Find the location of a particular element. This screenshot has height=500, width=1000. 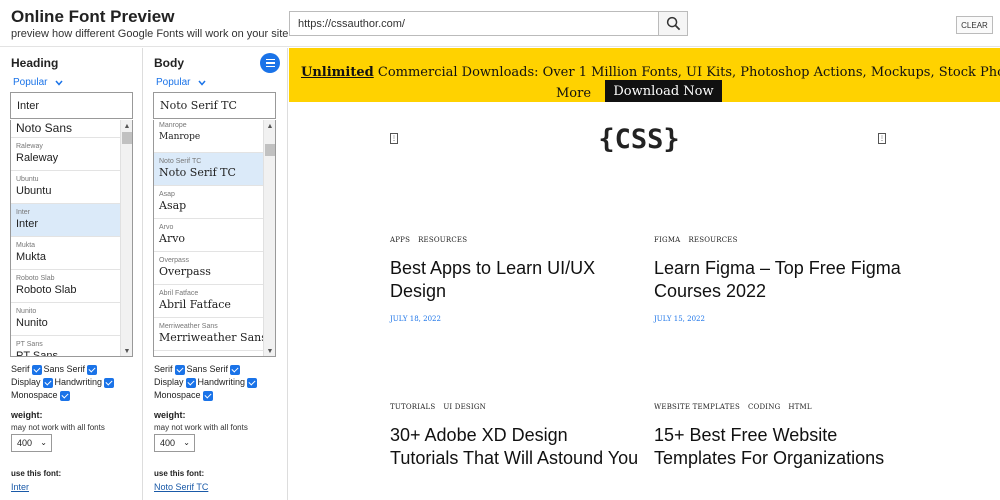

font-list-item: Manrope Manrope is located at coordinates (214, 136).